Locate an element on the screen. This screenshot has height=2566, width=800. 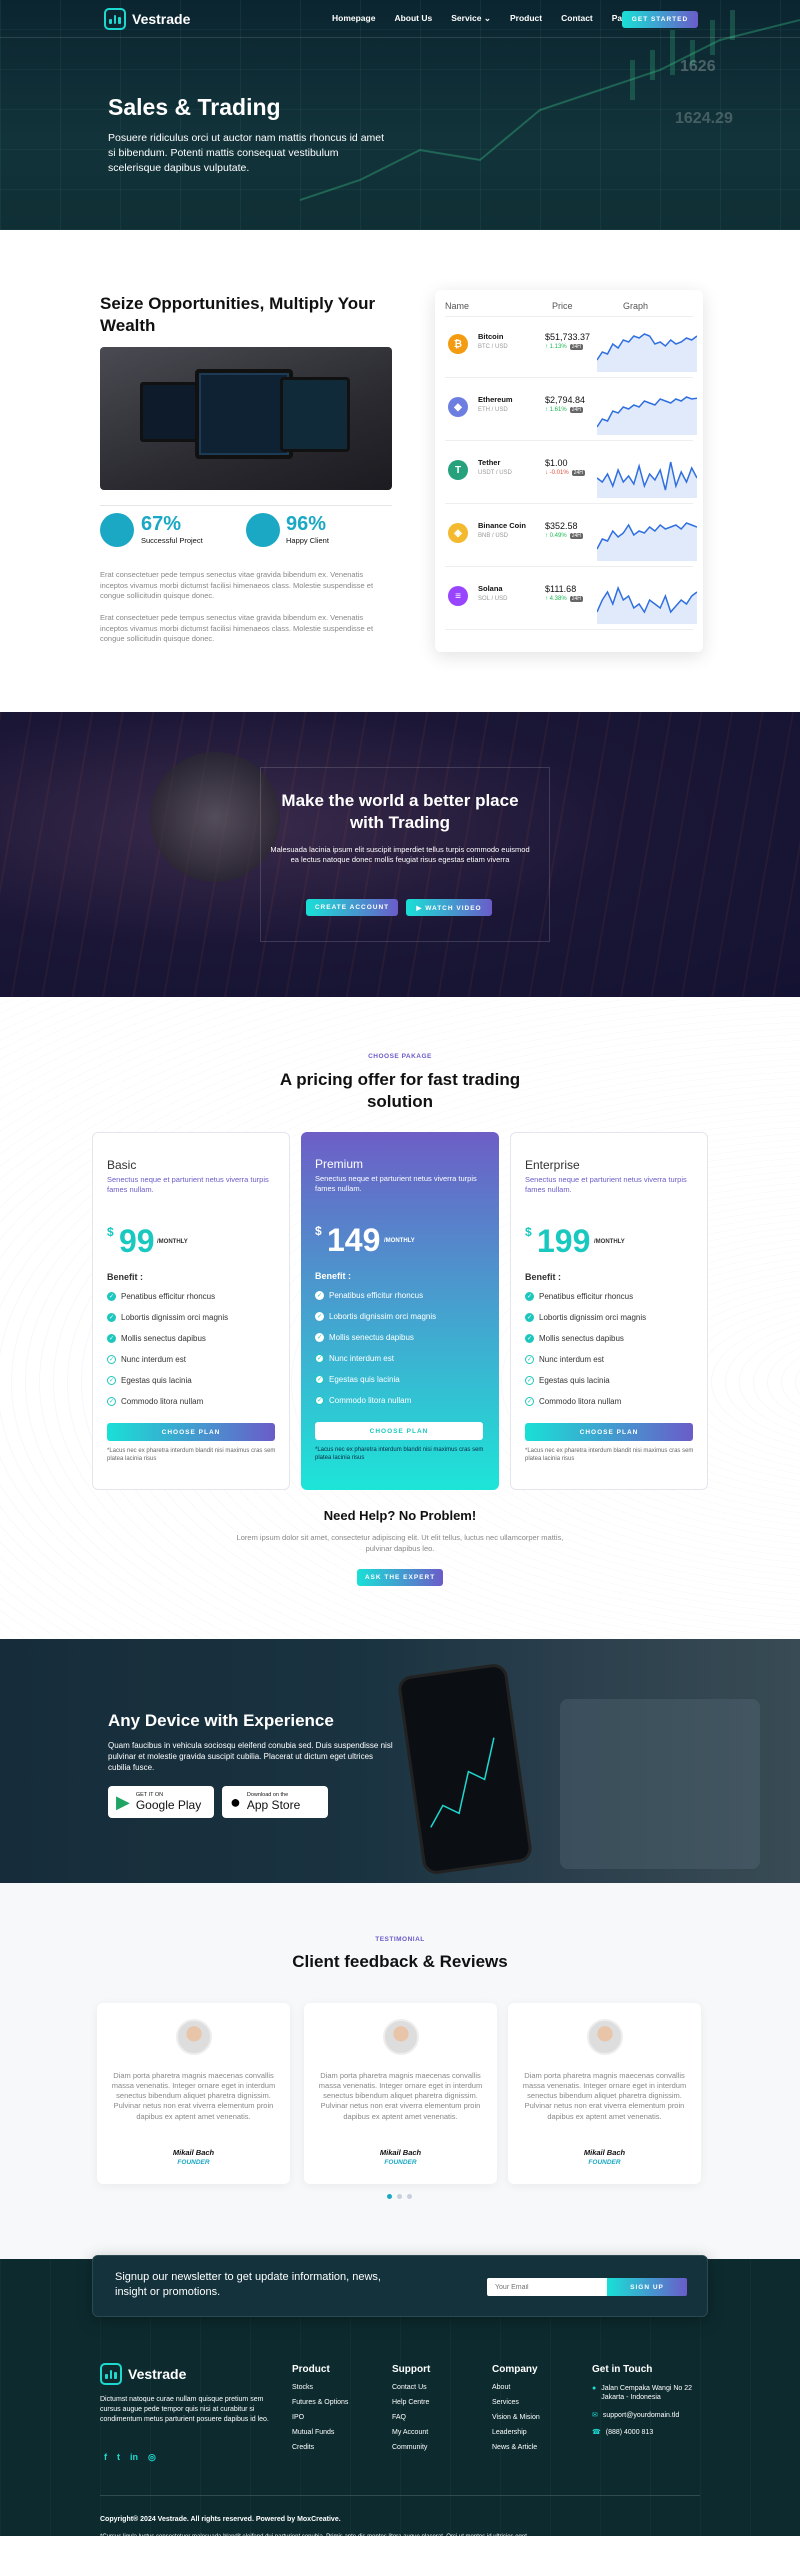
footer-link: Credits is located at coordinates (320, 2447).